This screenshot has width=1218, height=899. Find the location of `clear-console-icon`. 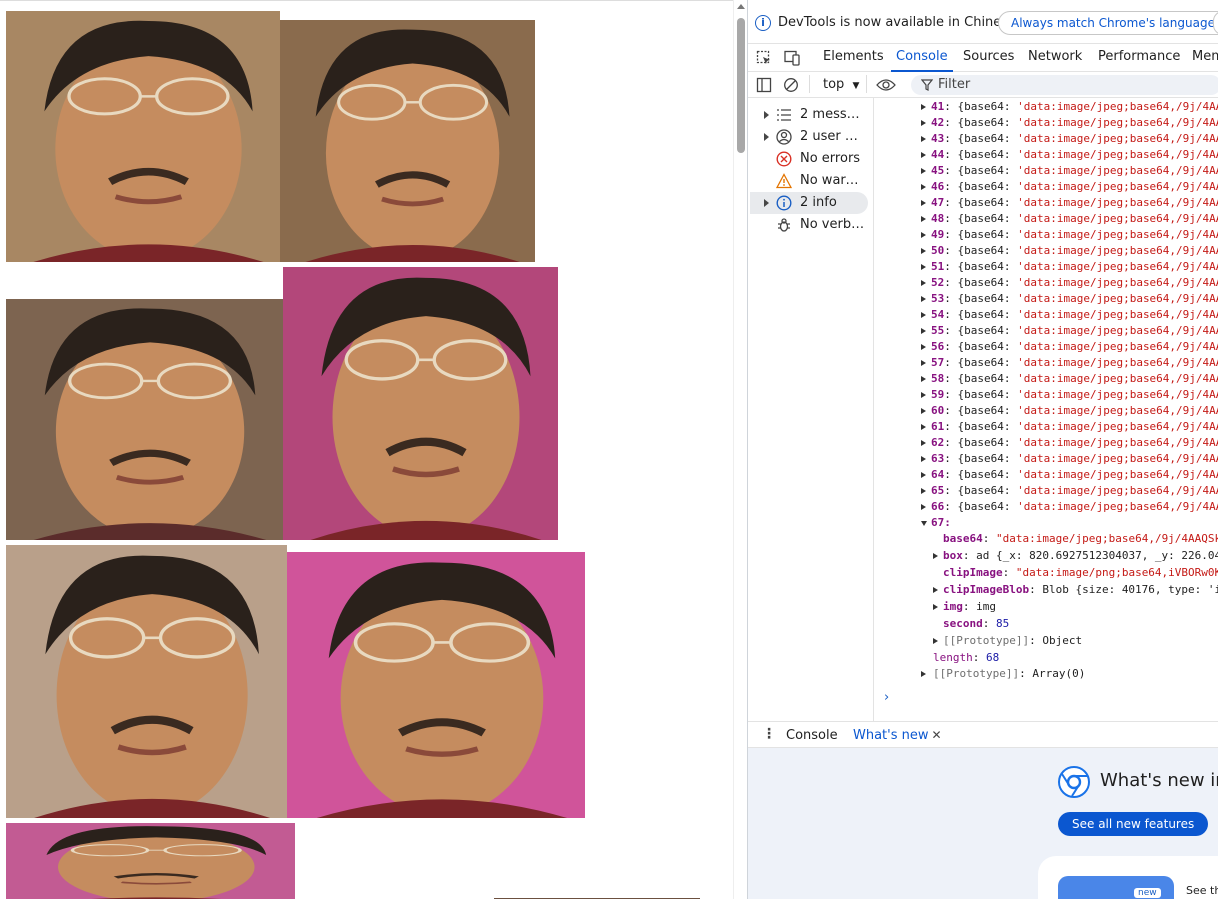

clear-console-icon is located at coordinates (791, 85).